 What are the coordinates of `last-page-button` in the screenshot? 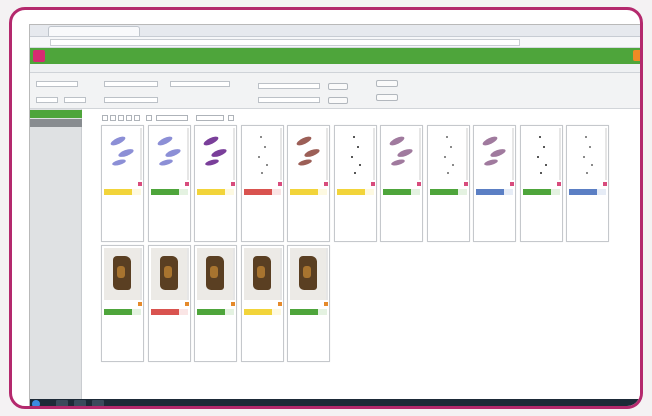 It's located at (137, 118).